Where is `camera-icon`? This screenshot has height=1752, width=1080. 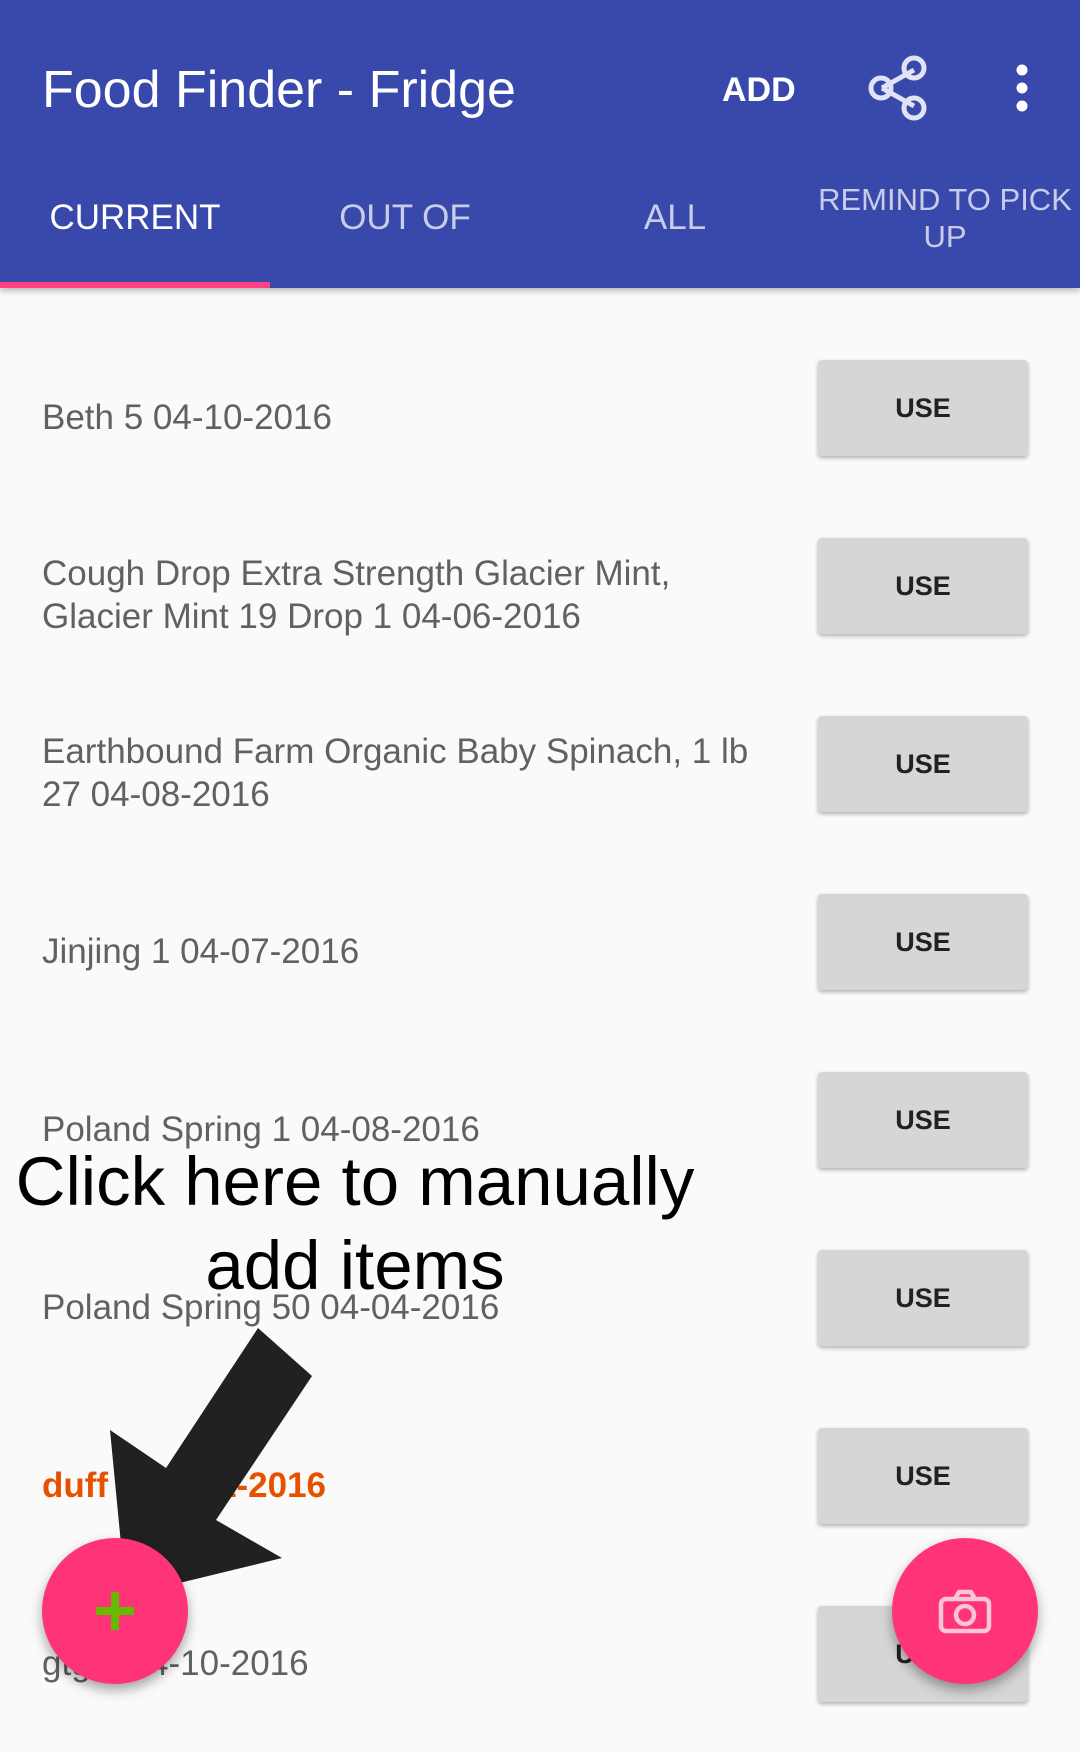 camera-icon is located at coordinates (965, 1611).